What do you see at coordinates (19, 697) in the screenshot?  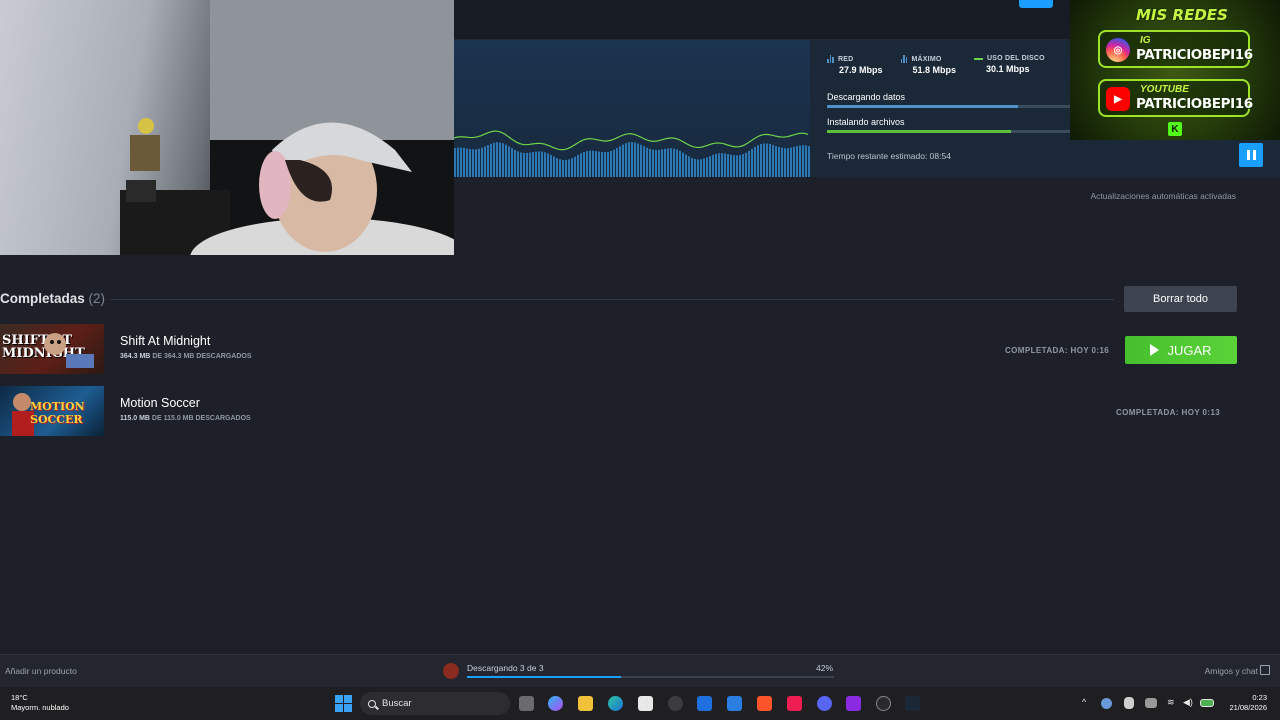 I see `weather-temperature: 18°C` at bounding box center [19, 697].